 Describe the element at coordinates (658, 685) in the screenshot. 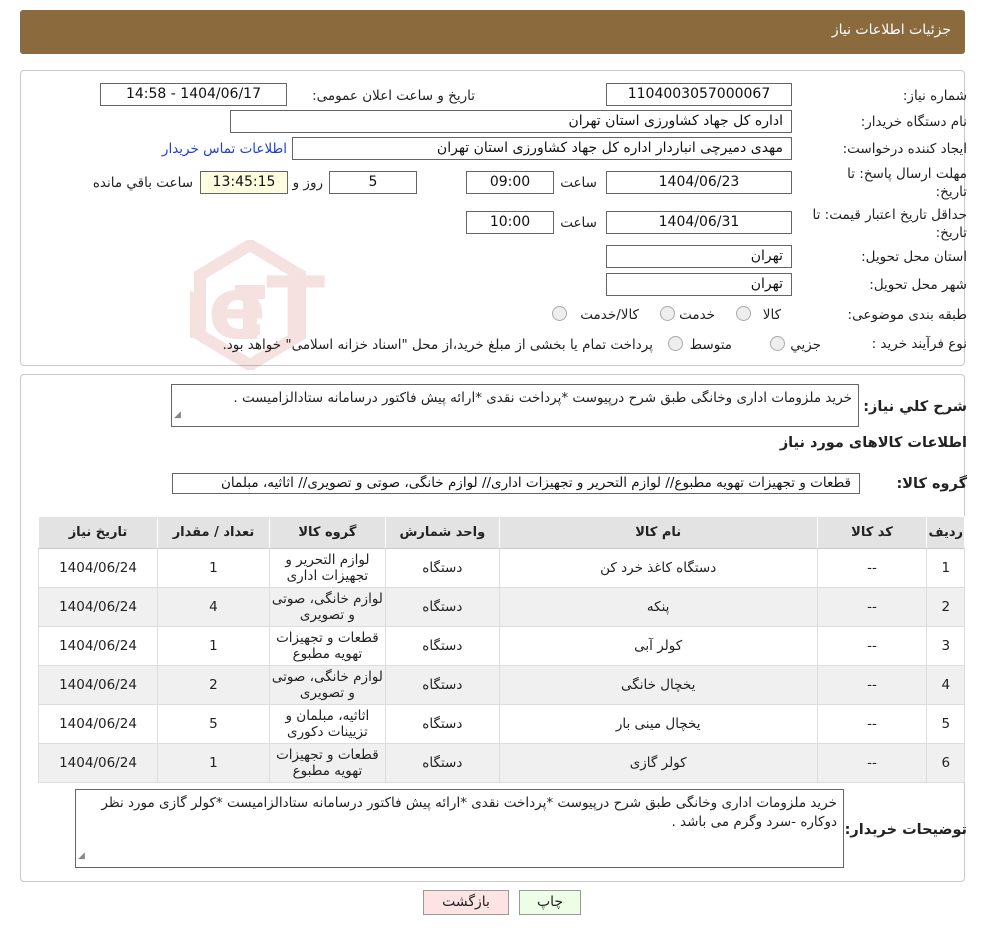

I see `cell-name: یخچال خانگی` at that location.